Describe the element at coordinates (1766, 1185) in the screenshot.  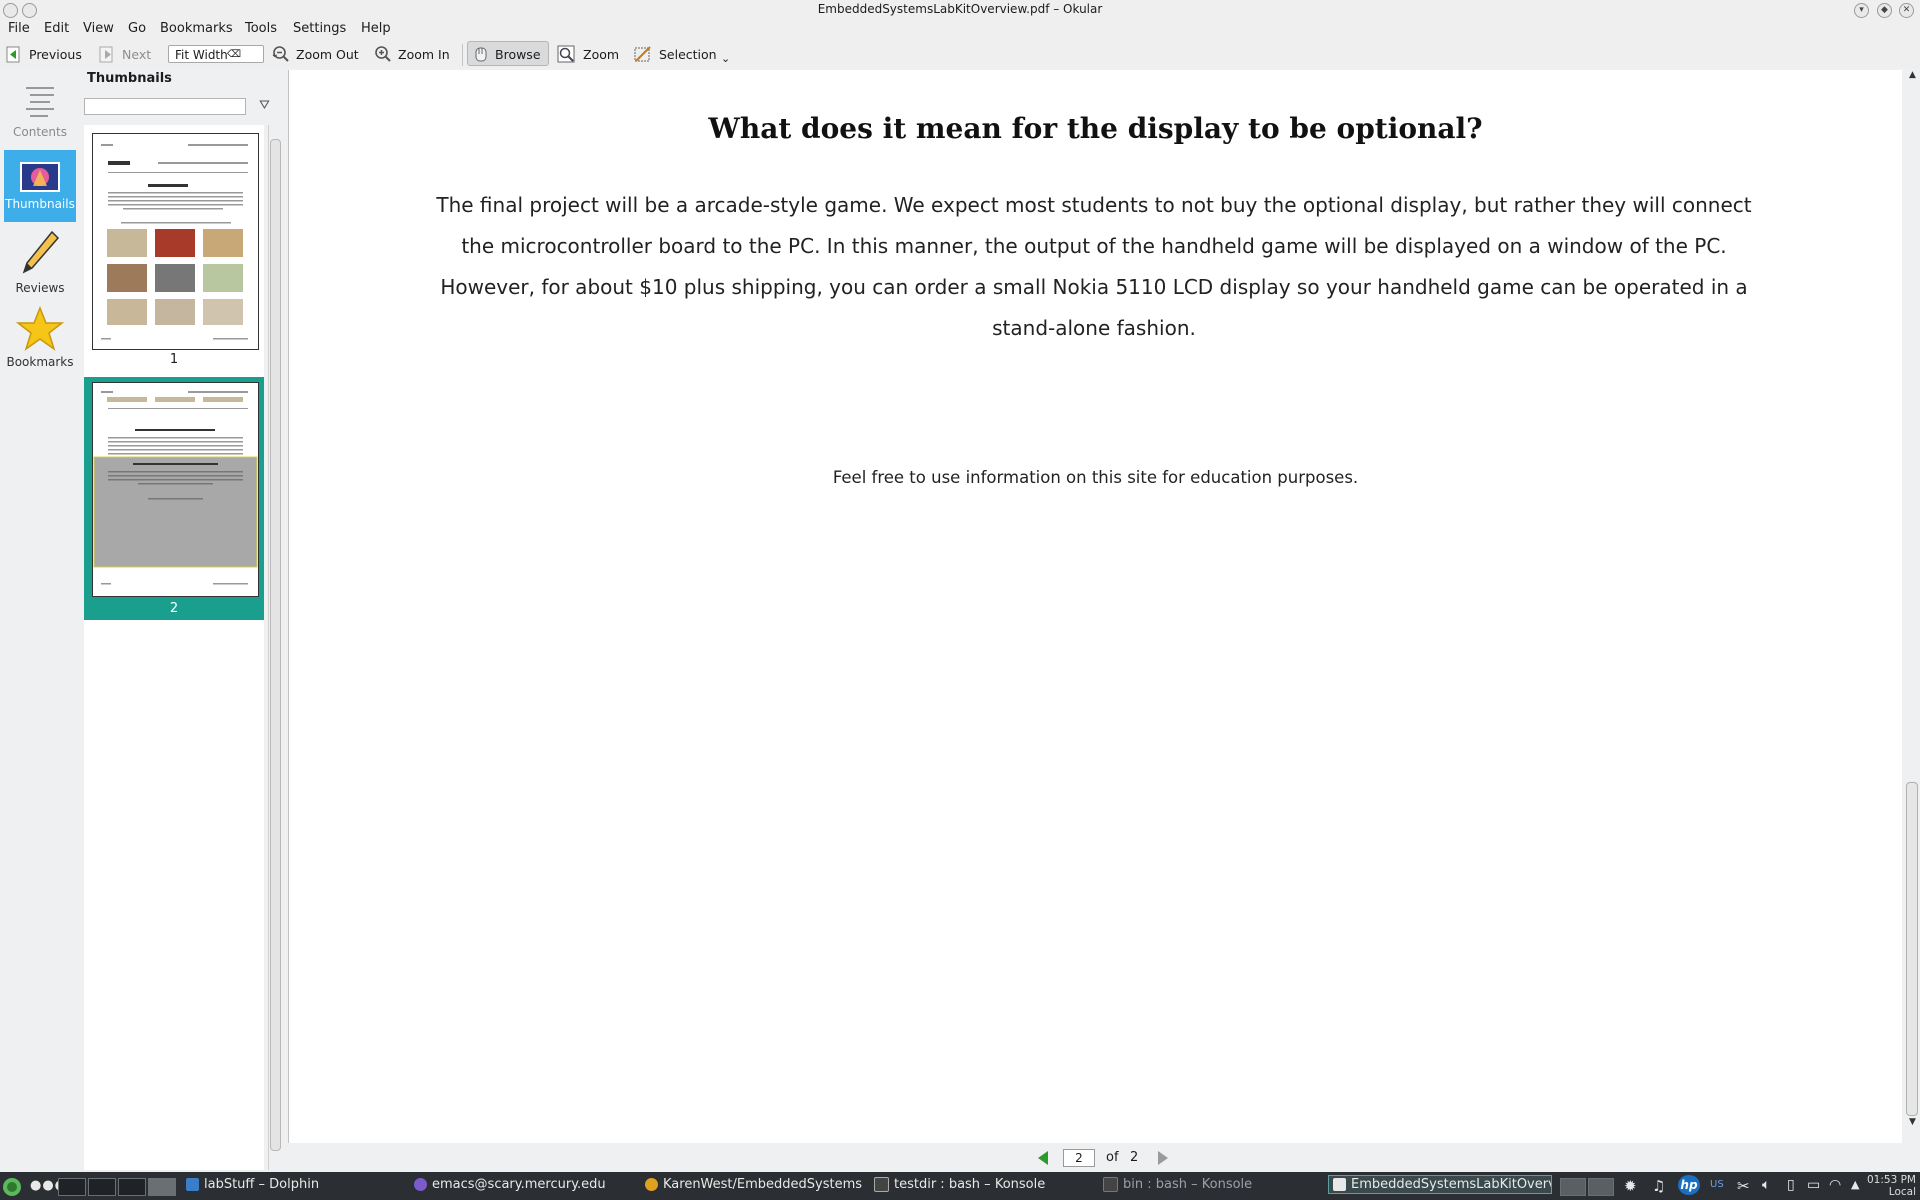
I see `volume-icon: 🔈︎` at that location.